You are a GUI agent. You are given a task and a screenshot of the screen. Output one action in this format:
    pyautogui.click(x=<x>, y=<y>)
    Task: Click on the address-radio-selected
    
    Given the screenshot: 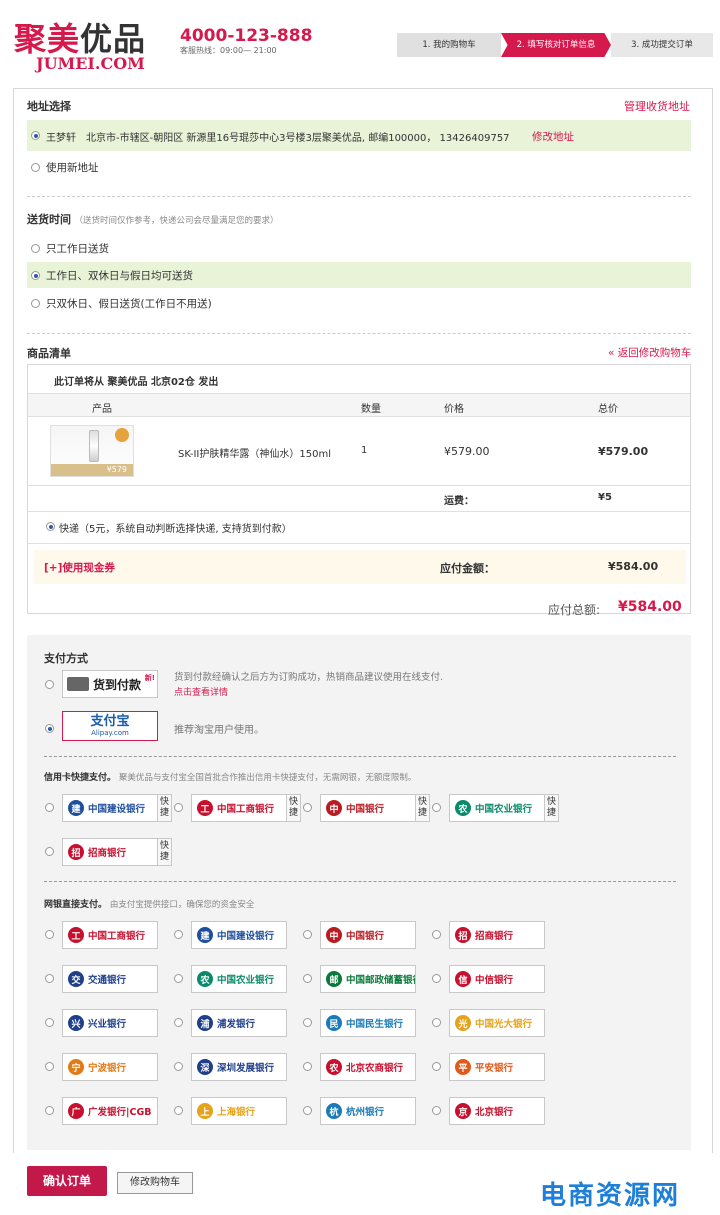 What is the action you would take?
    pyautogui.click(x=35, y=135)
    